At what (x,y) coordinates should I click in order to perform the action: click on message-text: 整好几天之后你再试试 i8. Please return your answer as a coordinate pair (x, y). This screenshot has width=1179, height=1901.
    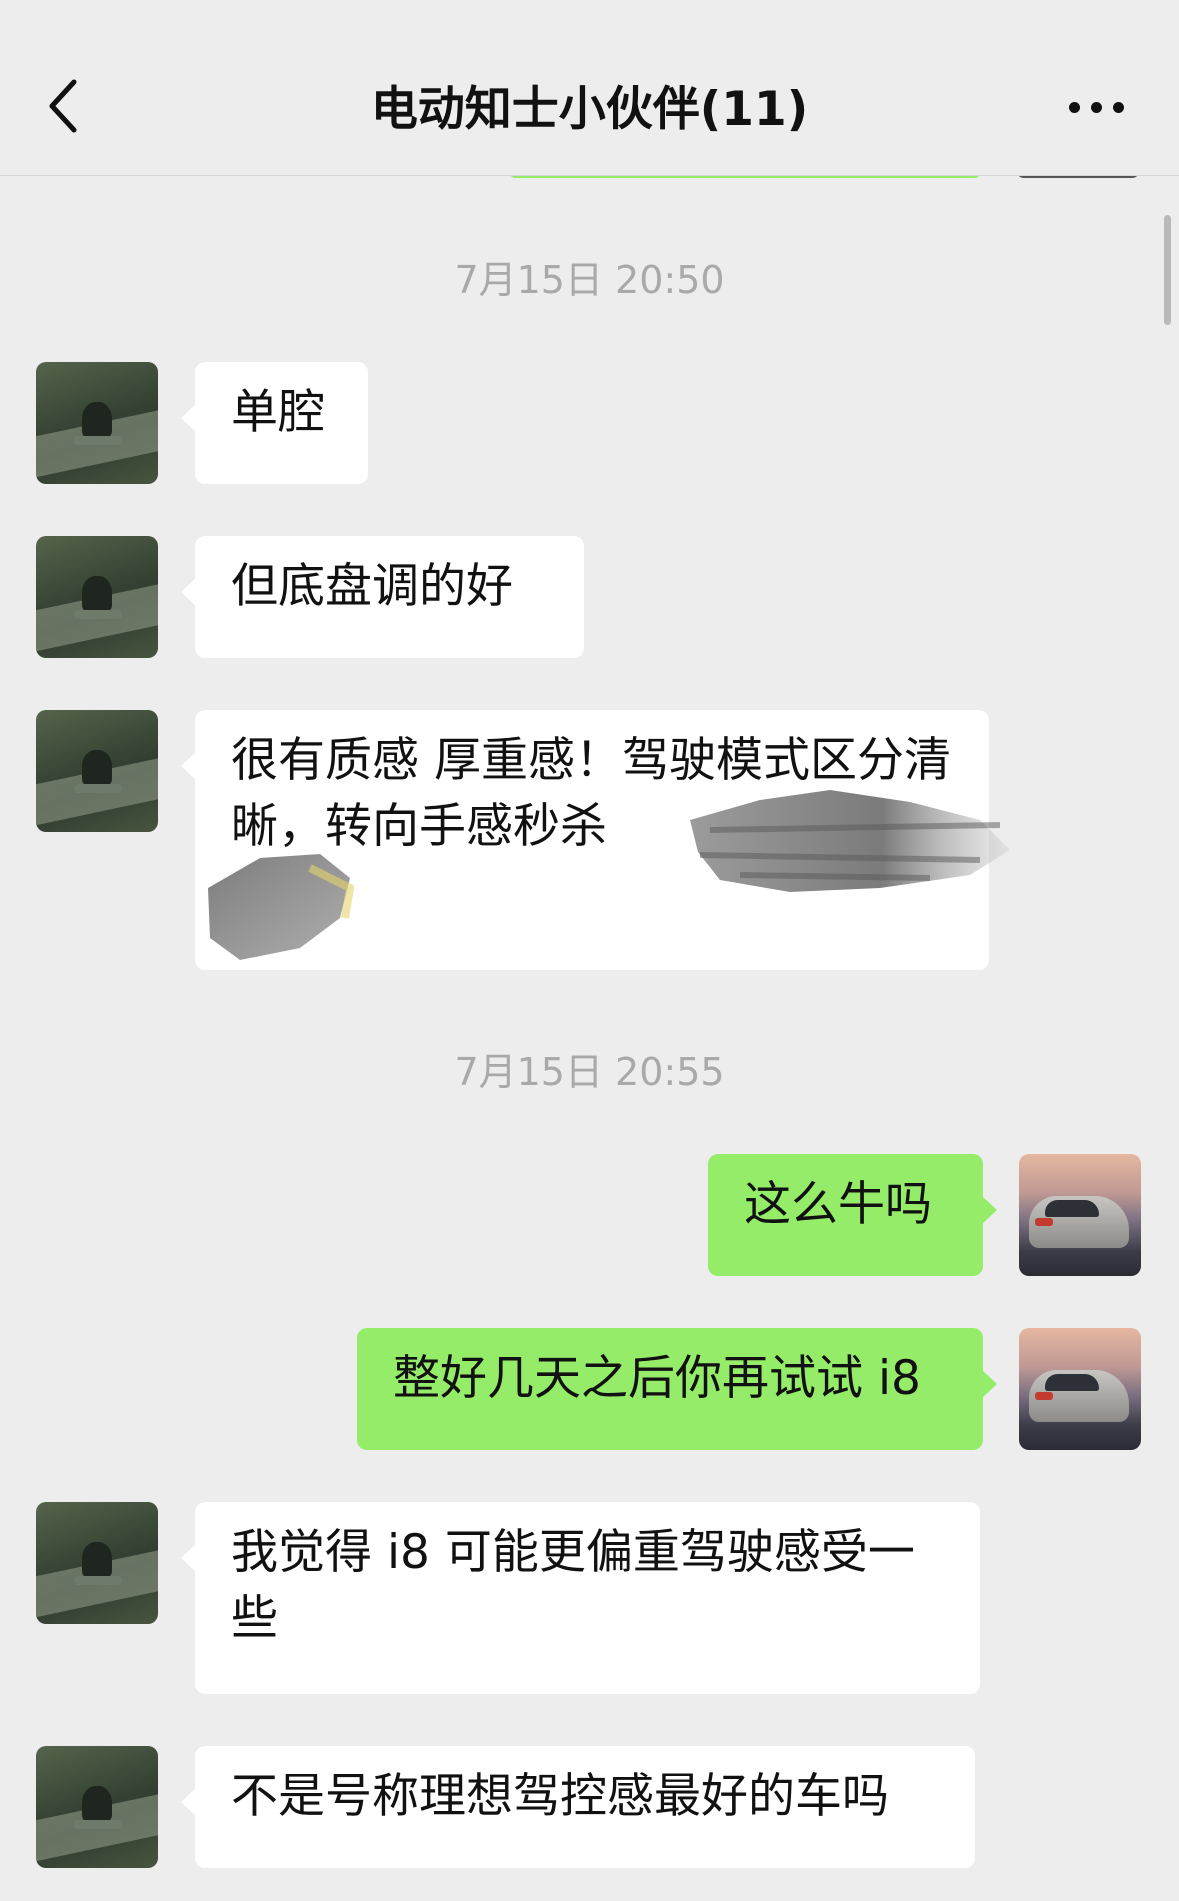
    Looking at the image, I should click on (657, 1378).